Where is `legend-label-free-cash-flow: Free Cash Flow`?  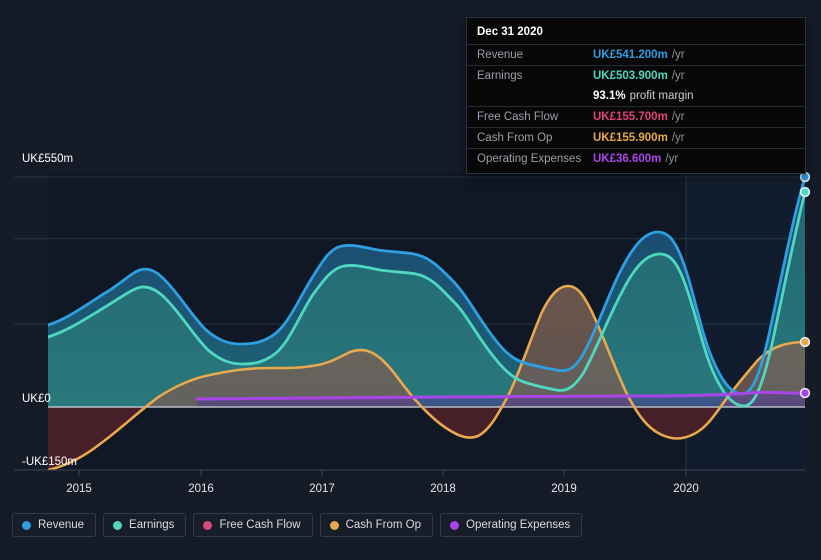
legend-label-free-cash-flow: Free Cash Flow is located at coordinates (260, 525).